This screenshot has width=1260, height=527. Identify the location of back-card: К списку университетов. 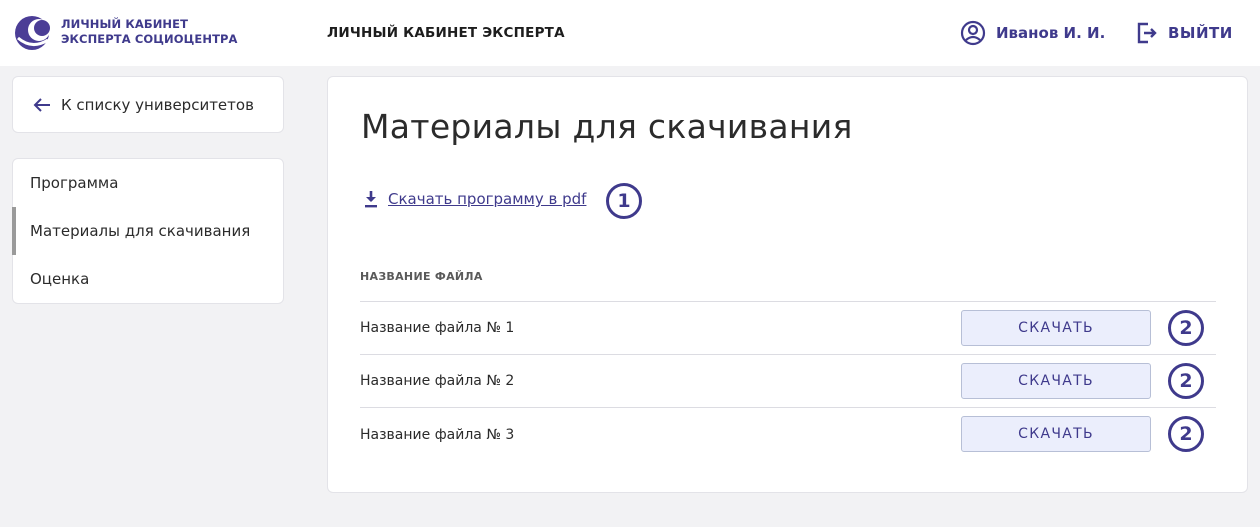
(148, 104).